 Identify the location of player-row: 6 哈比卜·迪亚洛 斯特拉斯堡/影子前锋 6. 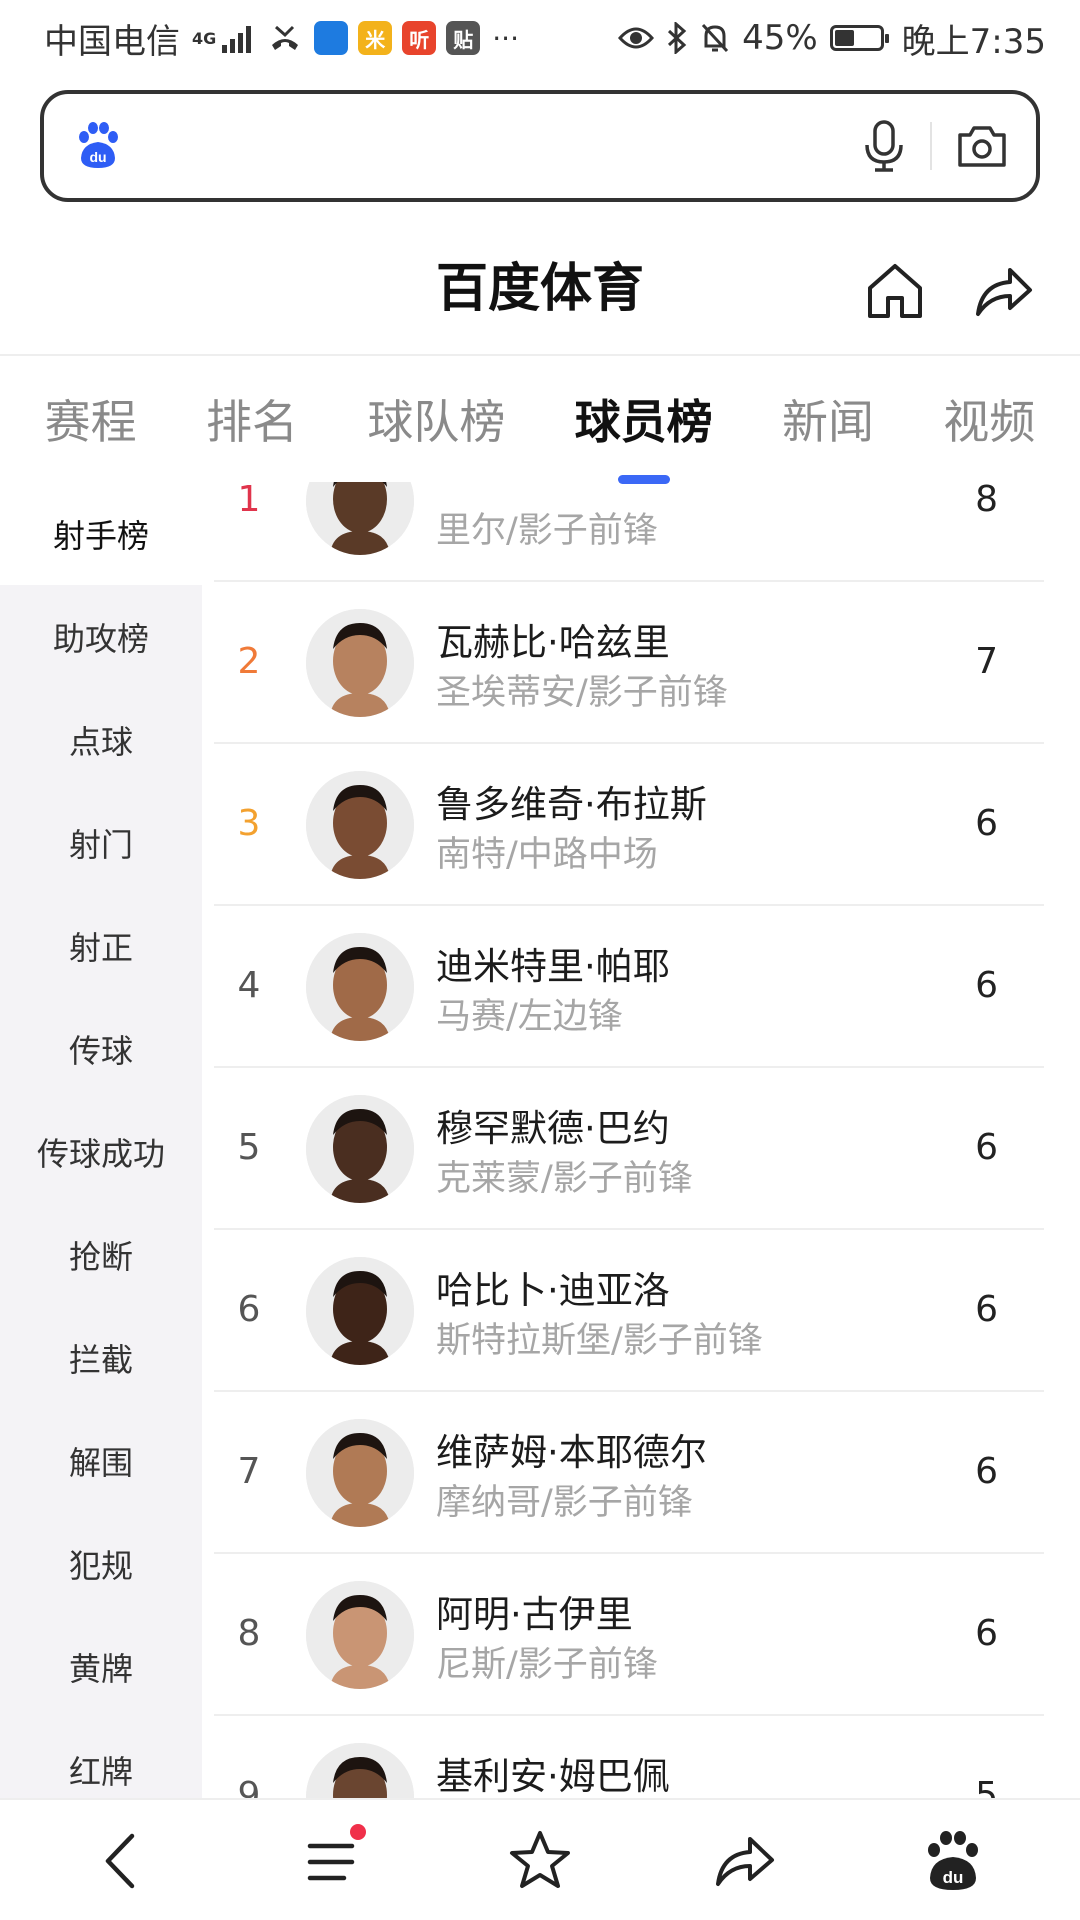
(629, 1311).